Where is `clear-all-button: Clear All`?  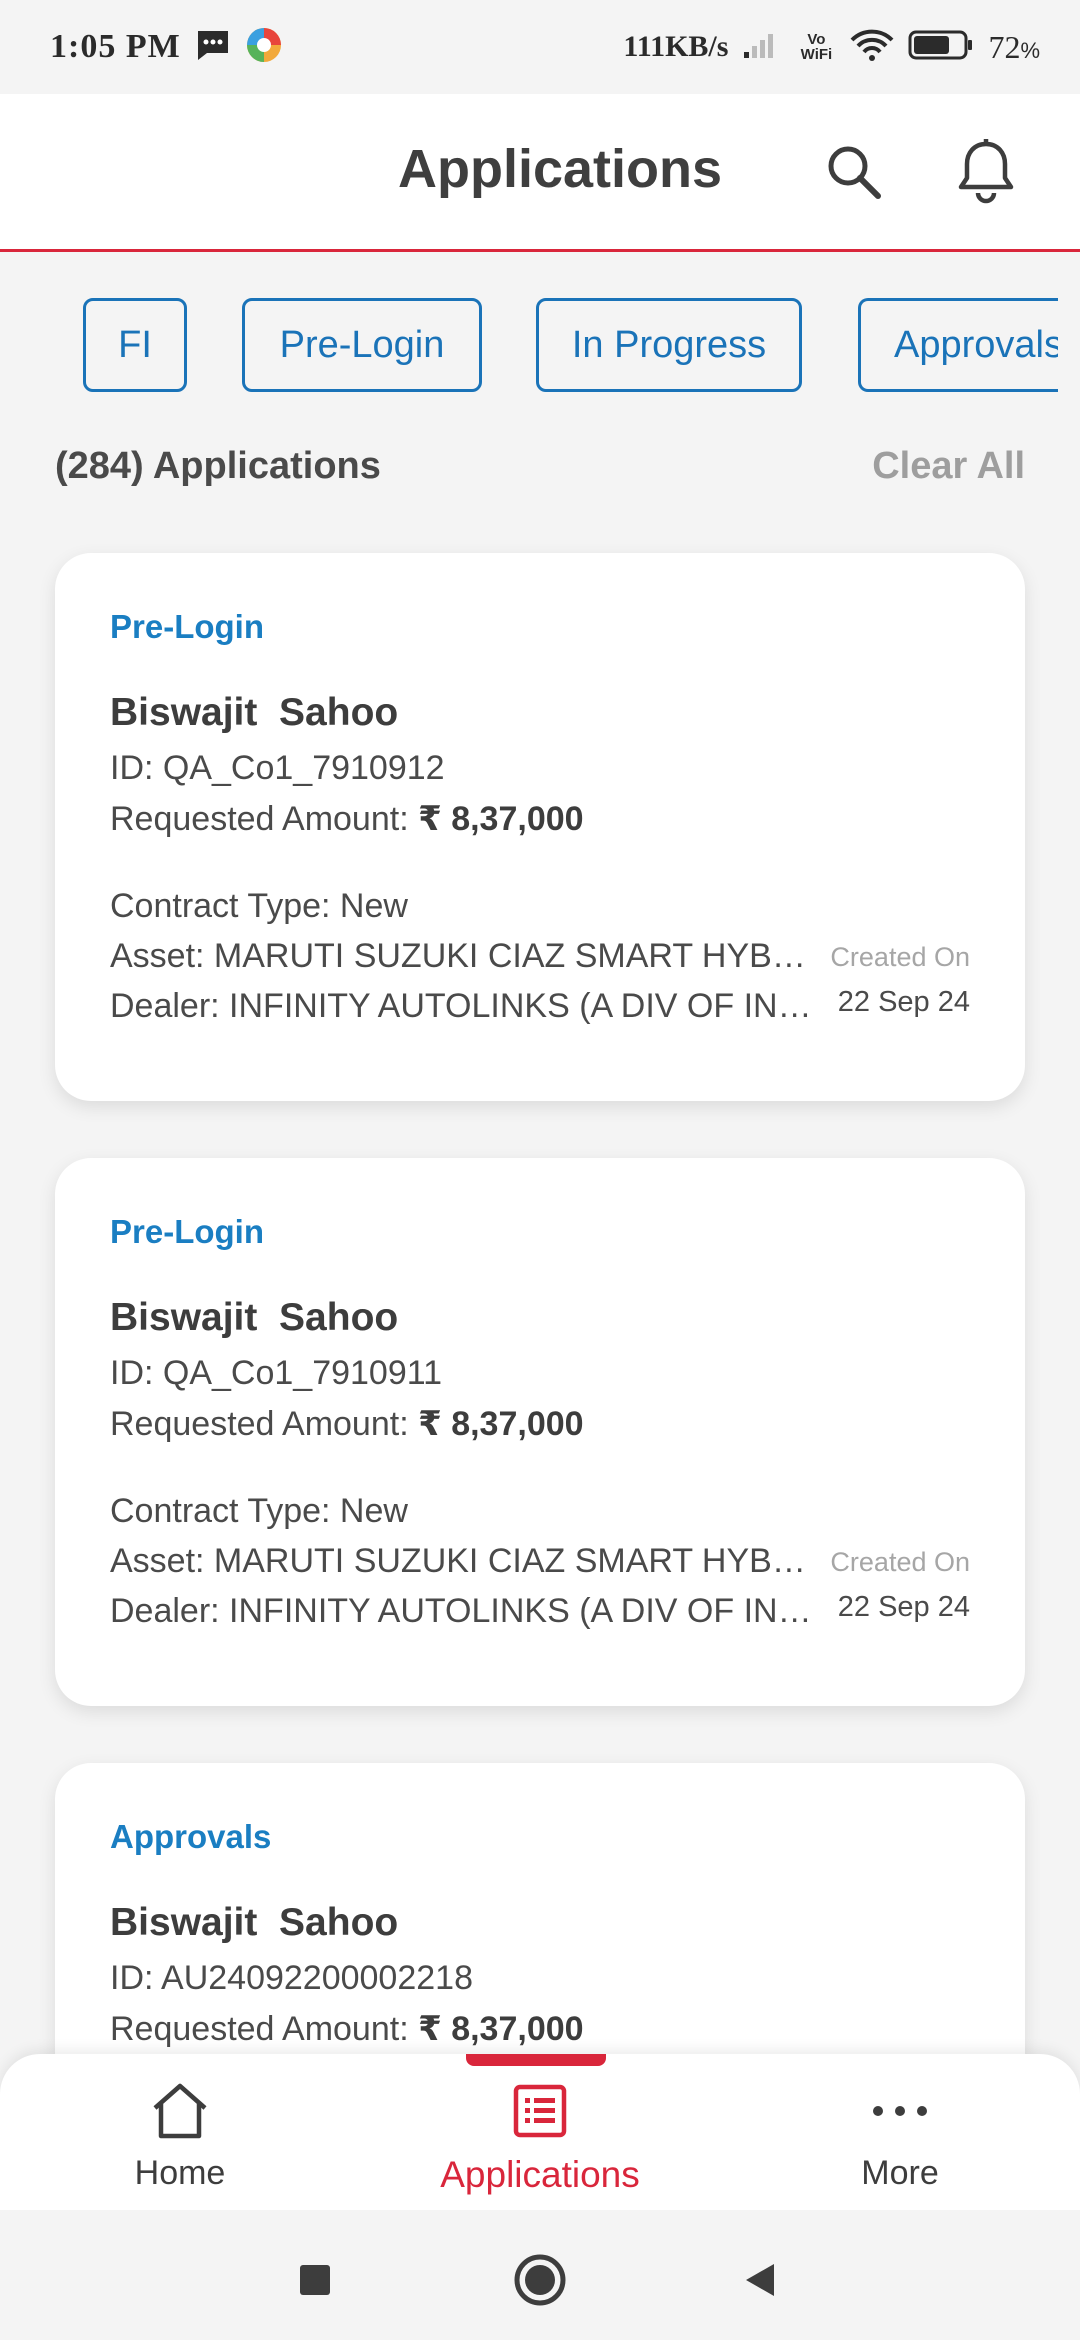 clear-all-button: Clear All is located at coordinates (948, 466).